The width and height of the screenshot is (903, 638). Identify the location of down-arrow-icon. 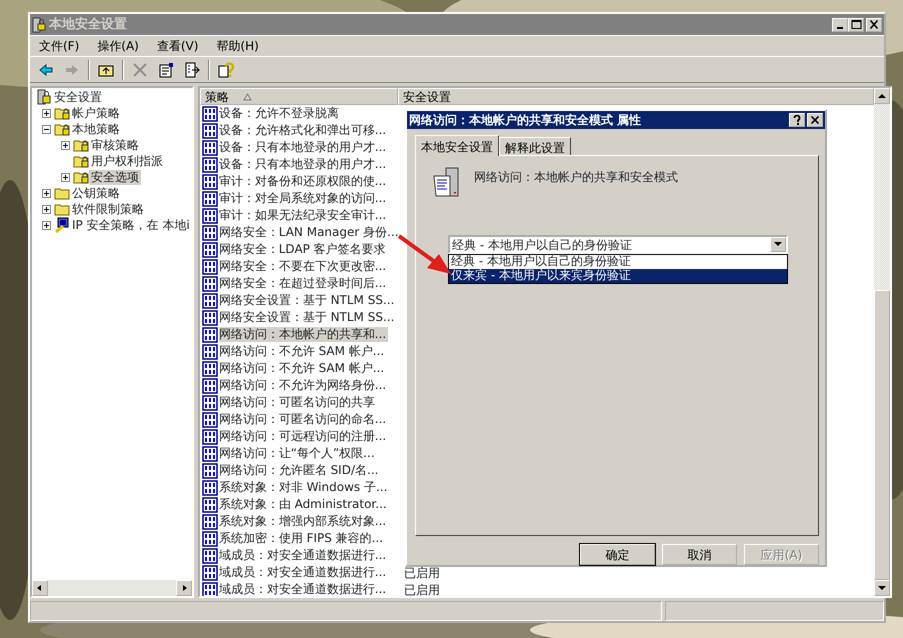
(882, 588).